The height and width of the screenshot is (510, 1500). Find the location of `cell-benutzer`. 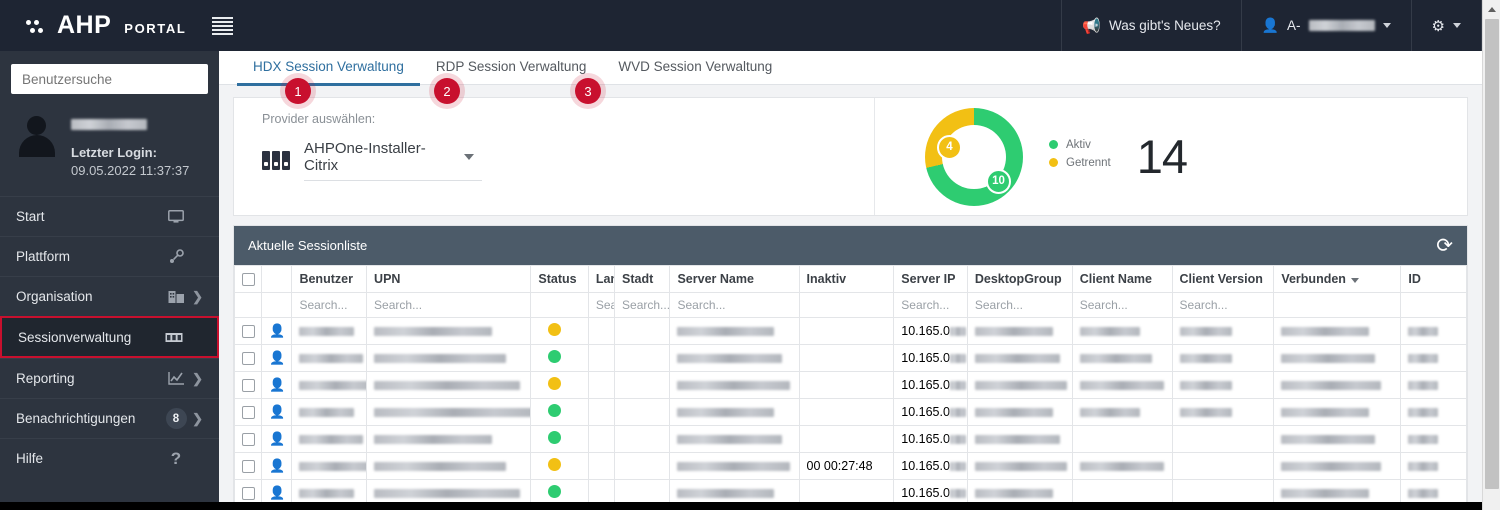

cell-benutzer is located at coordinates (329, 412).